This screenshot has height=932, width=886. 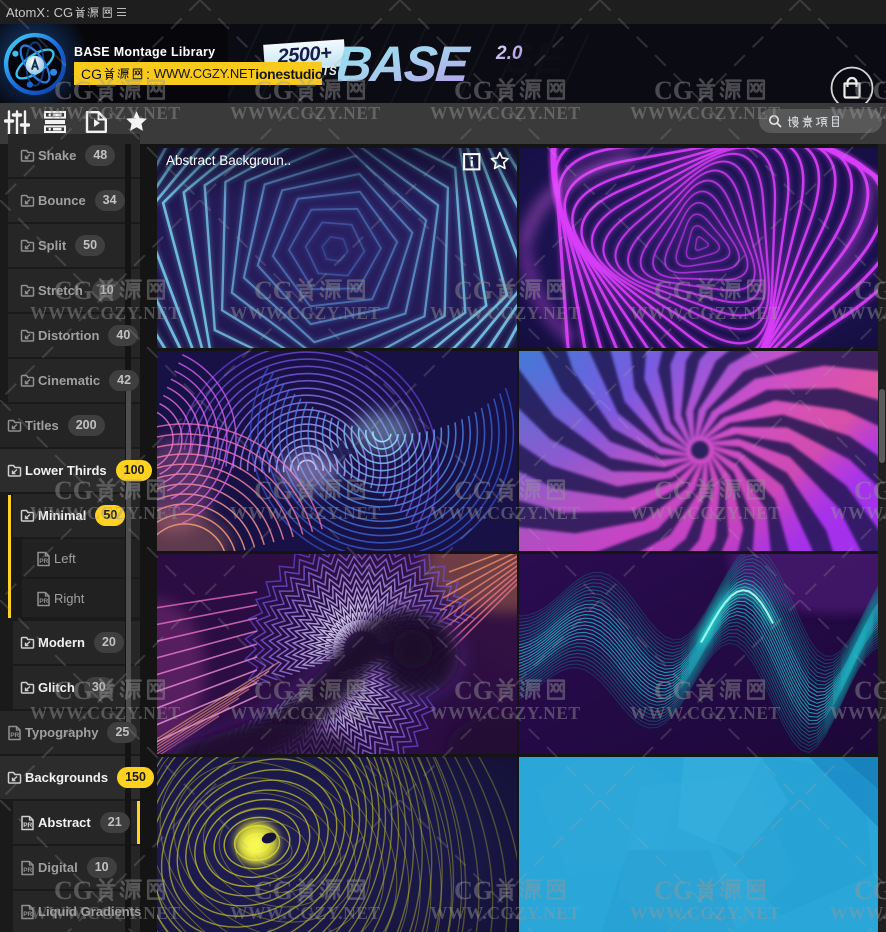 What do you see at coordinates (509, 53) in the screenshot?
I see `svg-text: 2.0` at bounding box center [509, 53].